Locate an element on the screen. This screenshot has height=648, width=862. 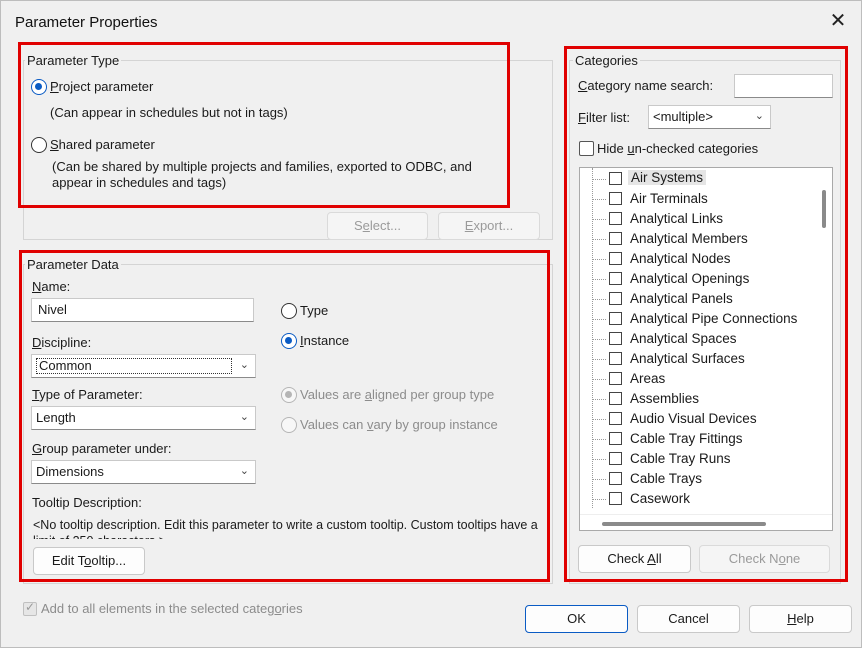
close-icon: ✕ is located at coordinates (838, 22).